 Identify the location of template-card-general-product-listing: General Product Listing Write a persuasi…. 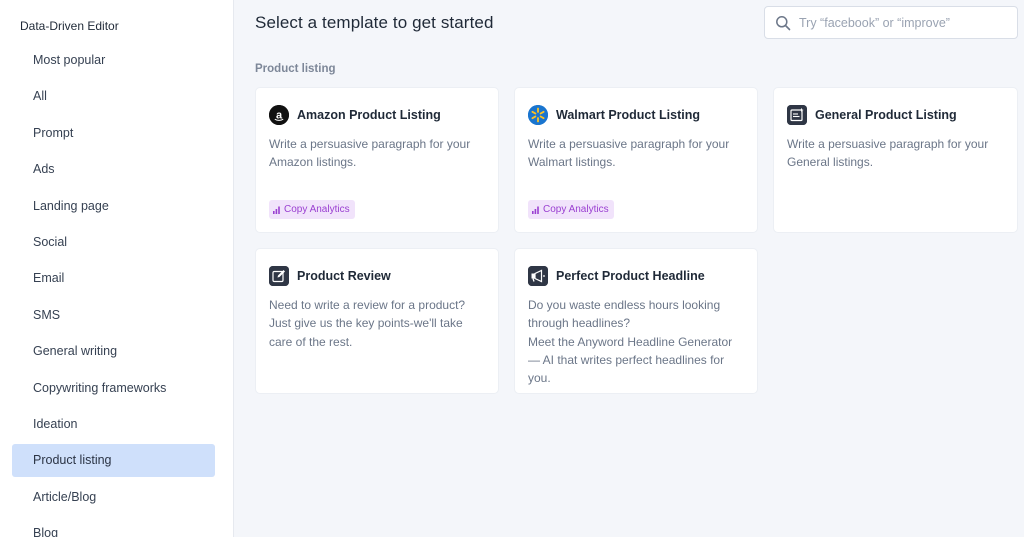
(895, 160).